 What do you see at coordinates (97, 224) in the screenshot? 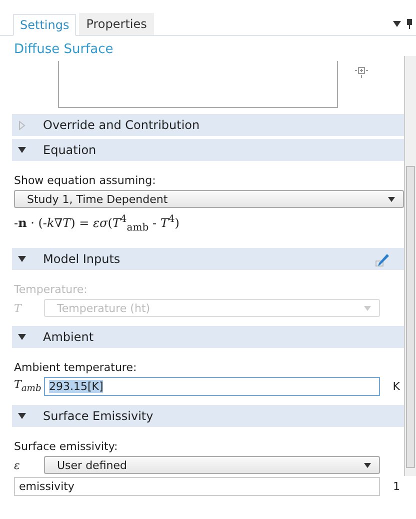
I see `equation: -n · (-k∇T) = εσ(T$^{4}$$_{amb}$ - T$^{4}$)` at bounding box center [97, 224].